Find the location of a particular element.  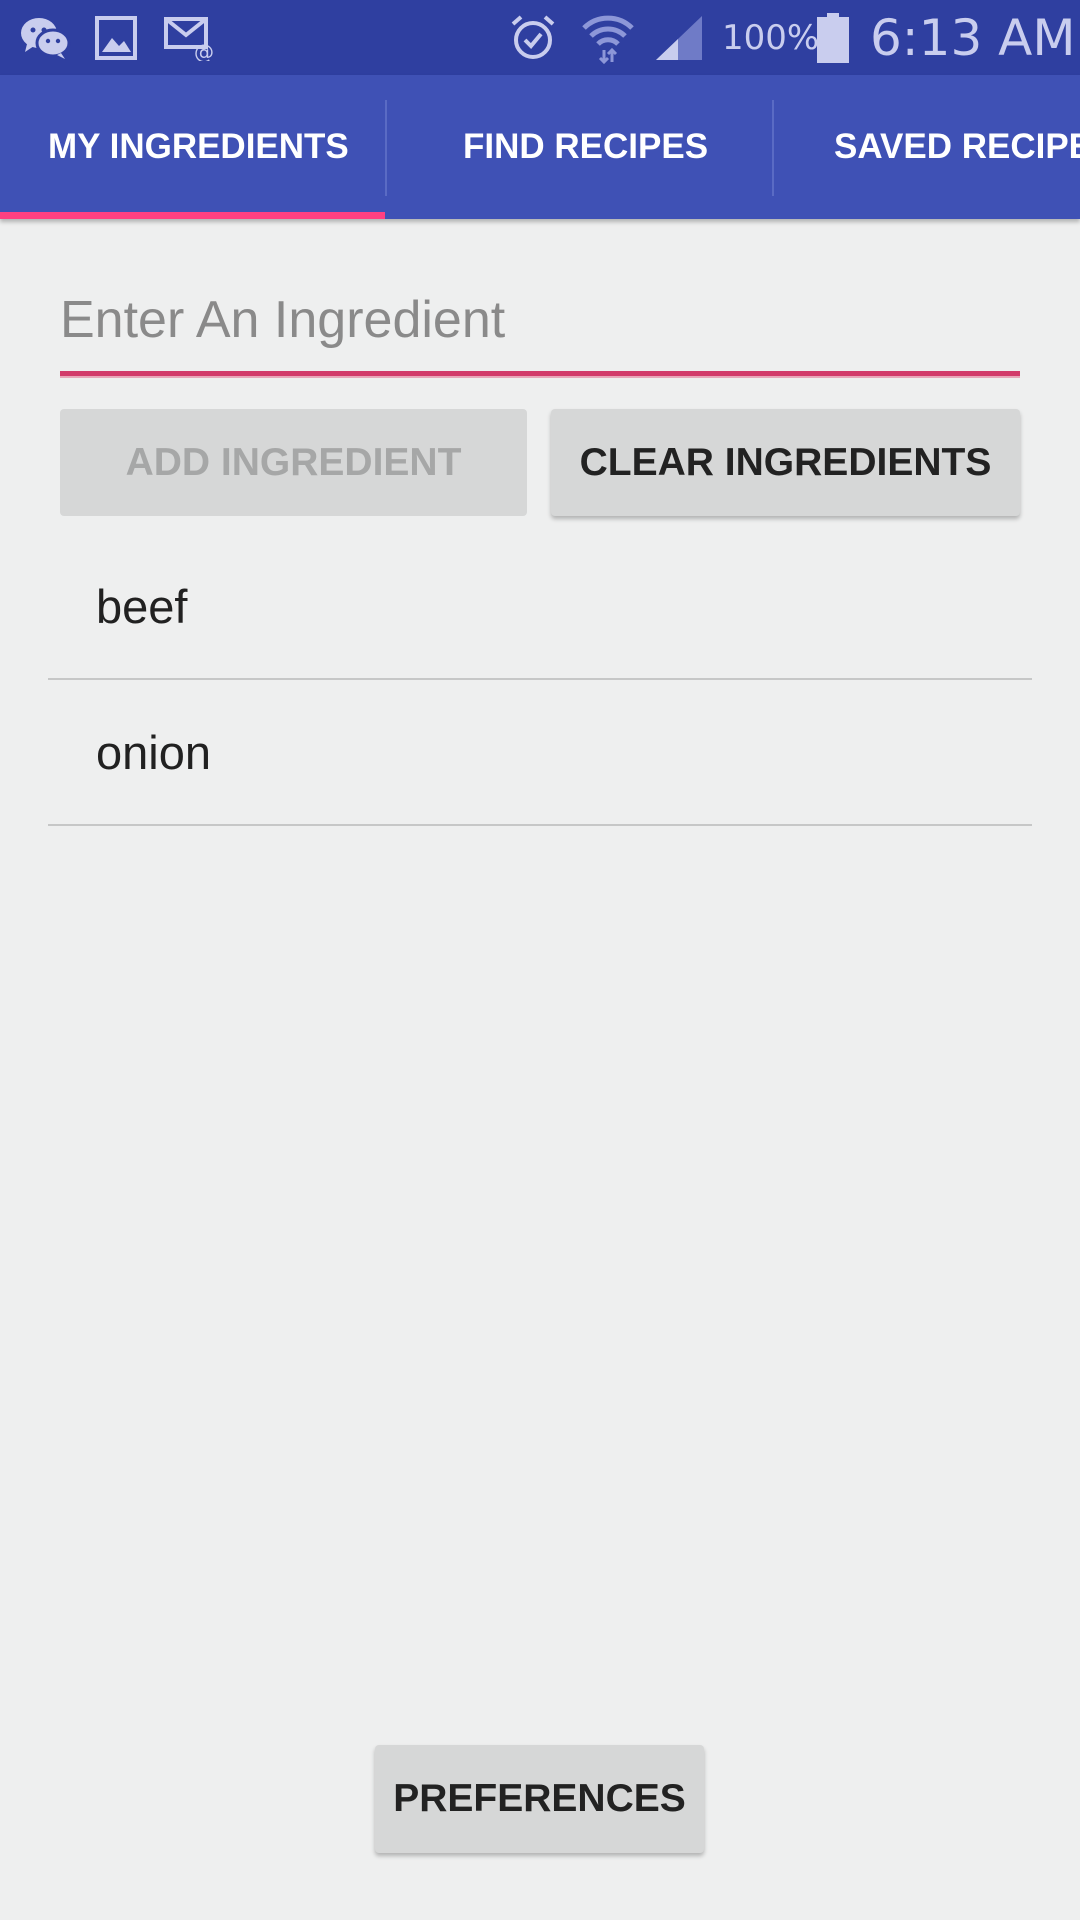

gallery-icon is located at coordinates (116, 38).